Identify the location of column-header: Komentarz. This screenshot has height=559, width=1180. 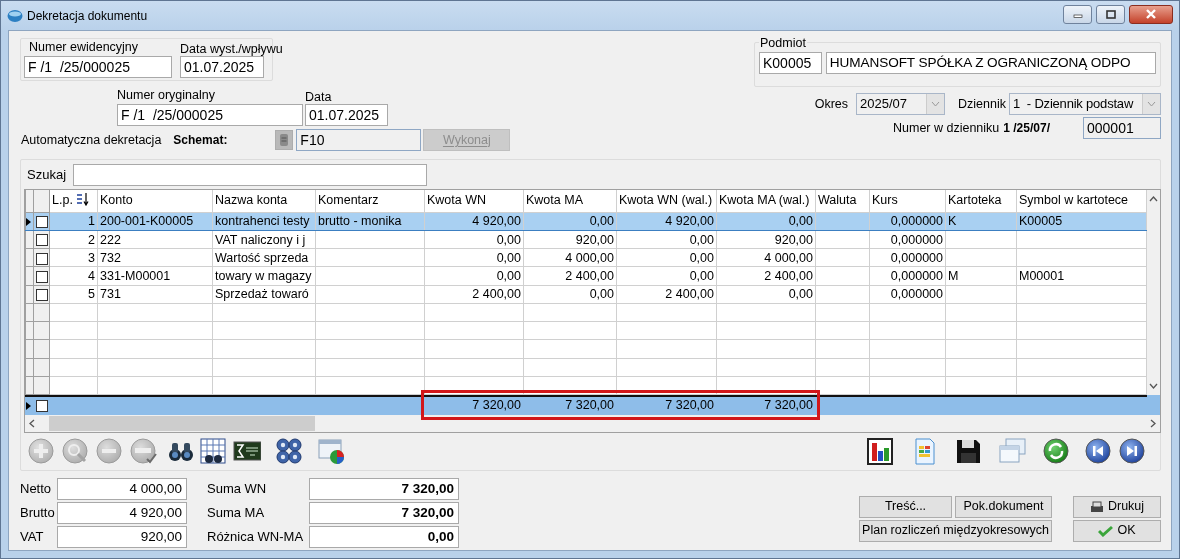
(370, 201).